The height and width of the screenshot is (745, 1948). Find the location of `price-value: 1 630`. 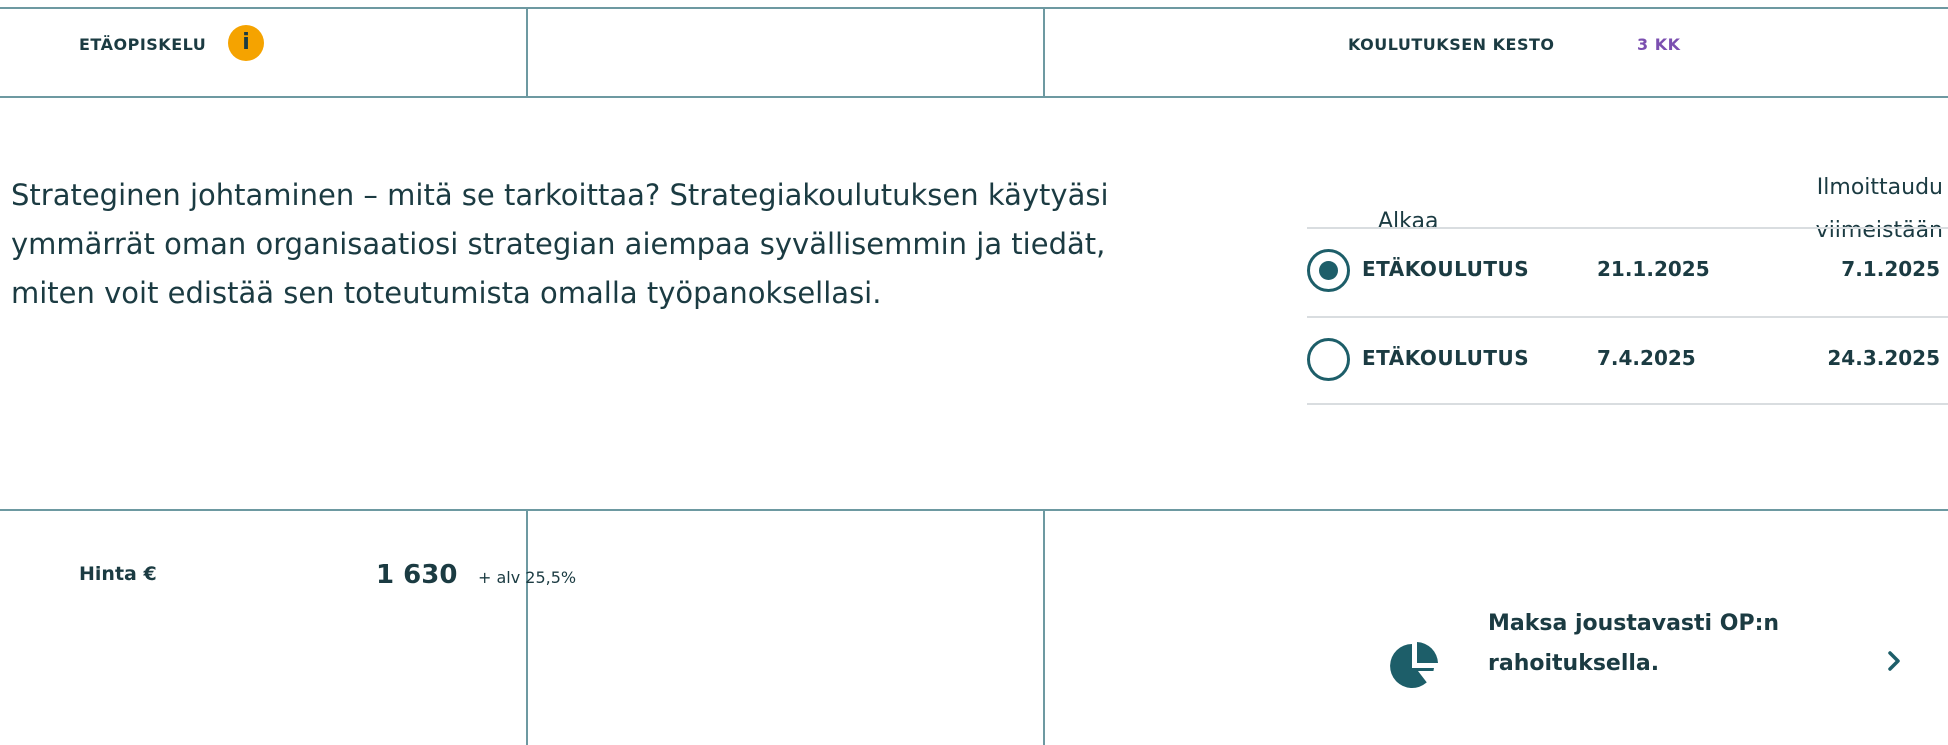

price-value: 1 630 is located at coordinates (417, 575).